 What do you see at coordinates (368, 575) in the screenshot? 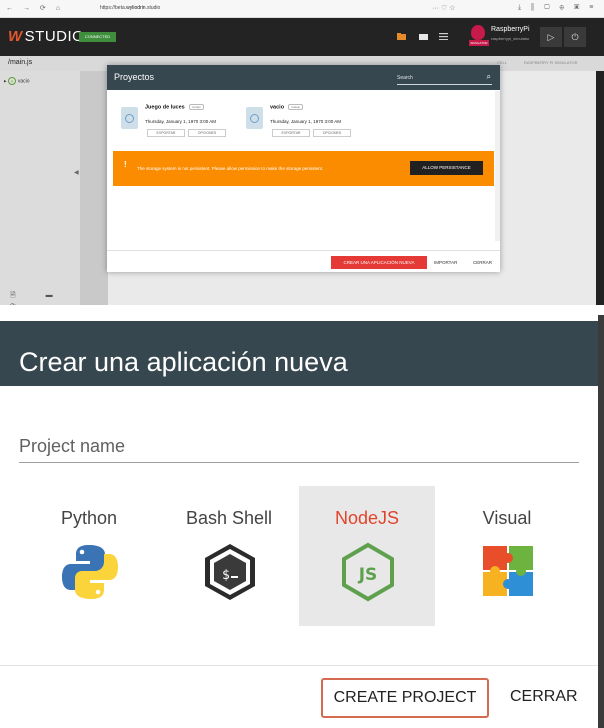
I see `svg-text: JS` at bounding box center [368, 575].